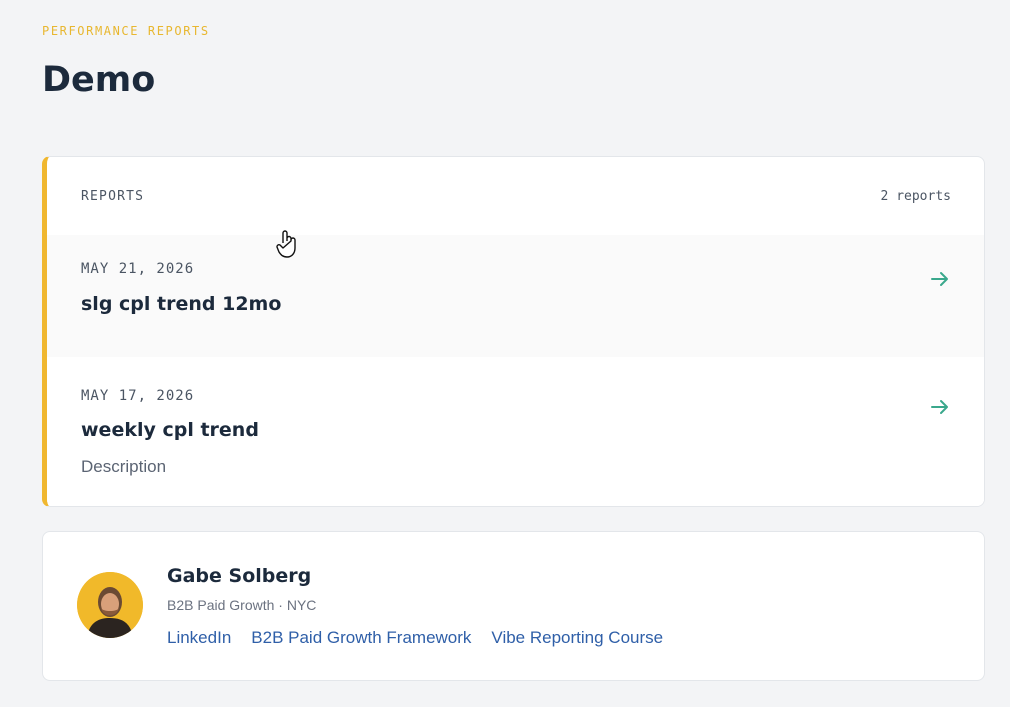  Describe the element at coordinates (126, 31) in the screenshot. I see `page-eyebrow: PERFORMANCE REPORTS` at that location.